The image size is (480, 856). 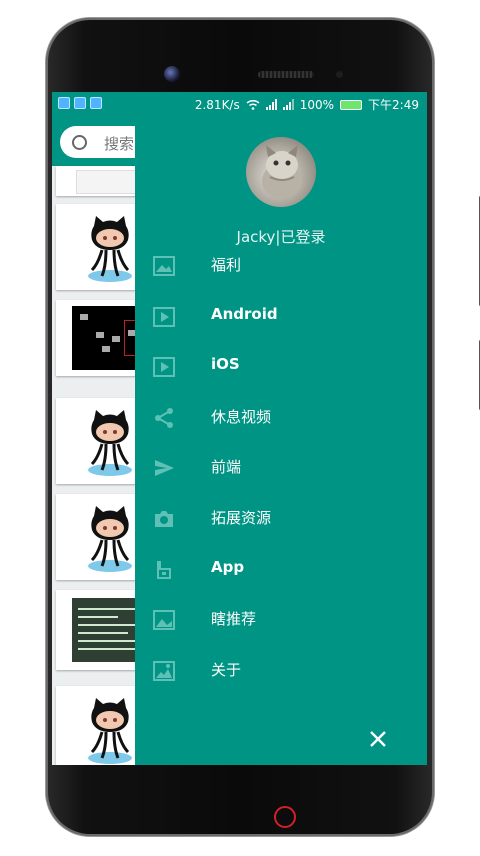 What do you see at coordinates (281, 367) in the screenshot?
I see `menu-item-ios: iOS` at bounding box center [281, 367].